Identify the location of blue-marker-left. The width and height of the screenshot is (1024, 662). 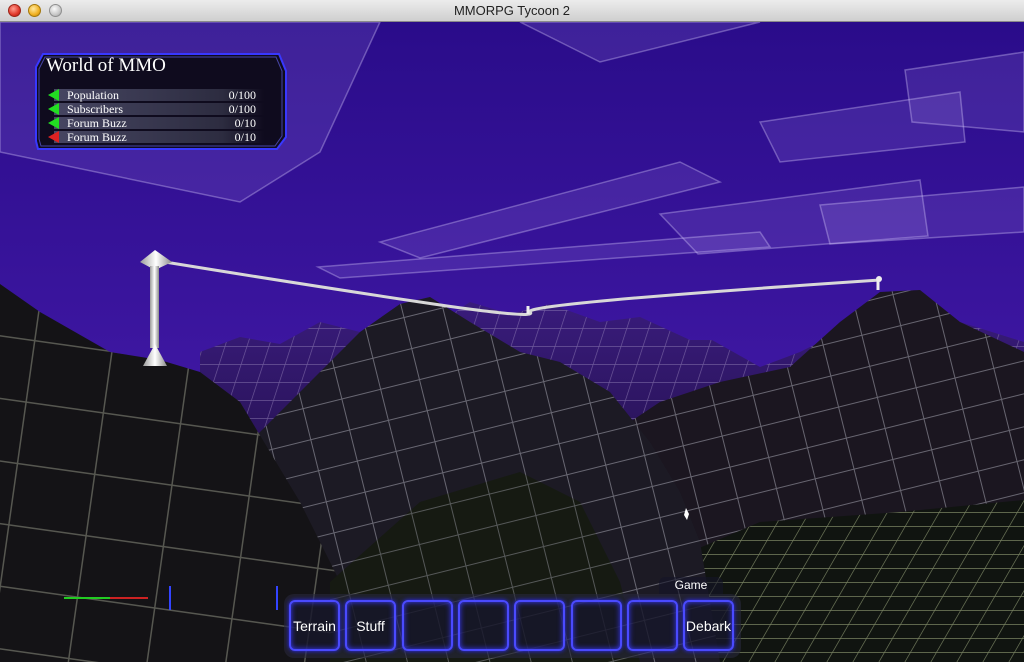
(170, 598).